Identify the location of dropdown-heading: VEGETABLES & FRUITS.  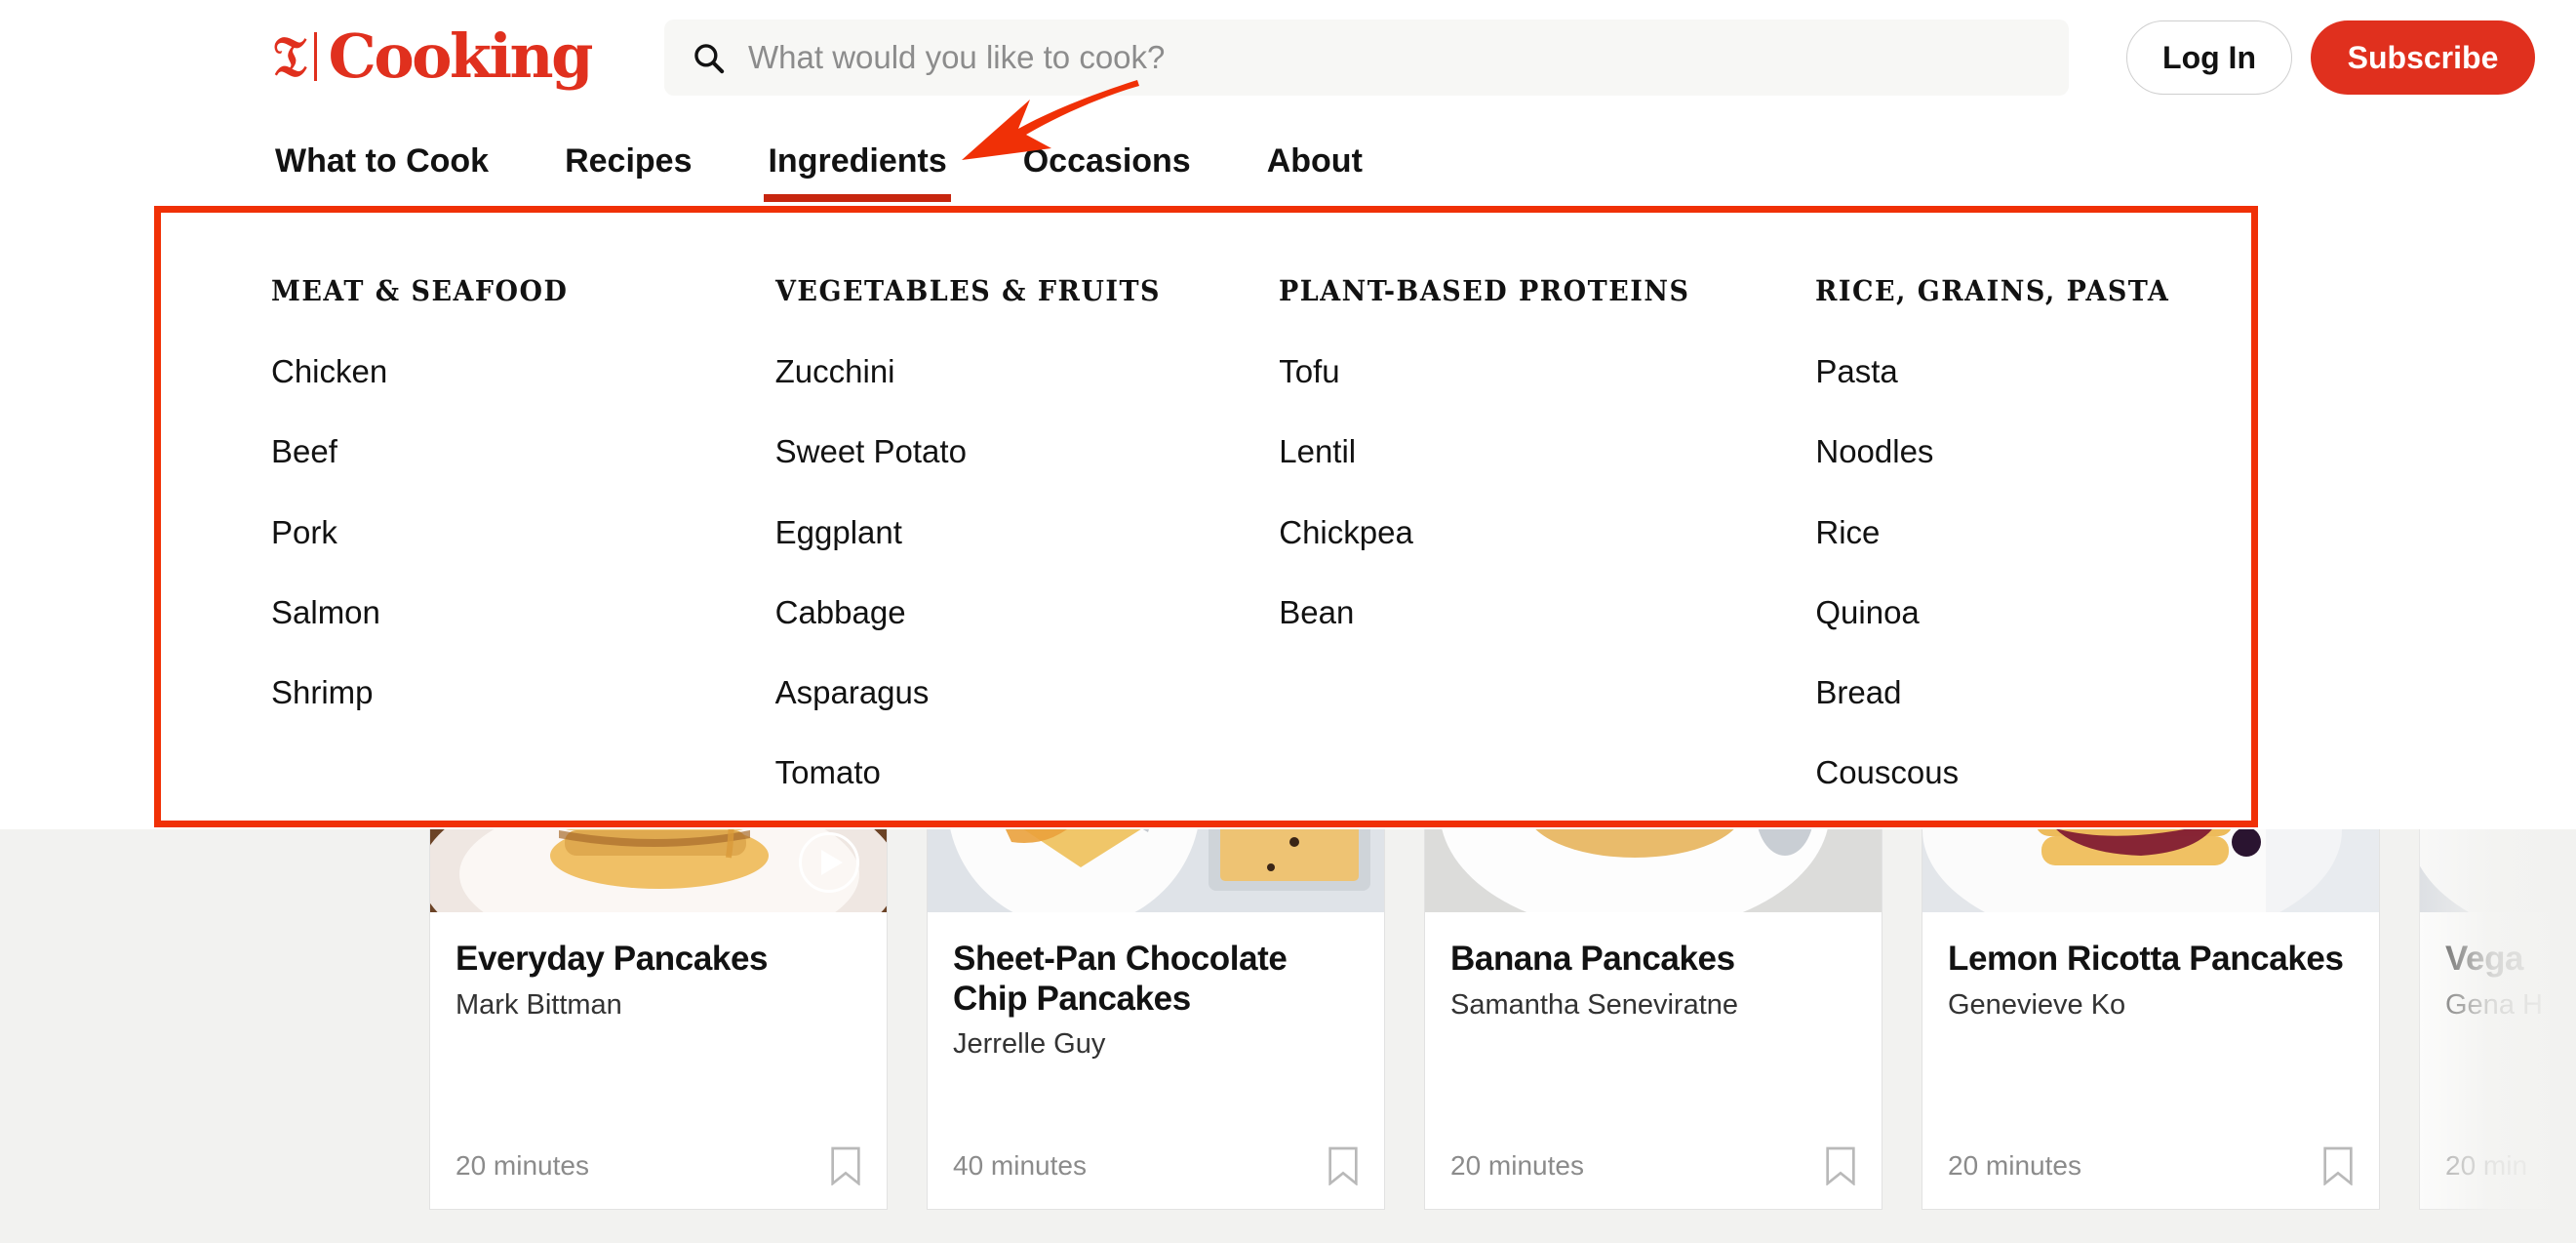
(967, 290).